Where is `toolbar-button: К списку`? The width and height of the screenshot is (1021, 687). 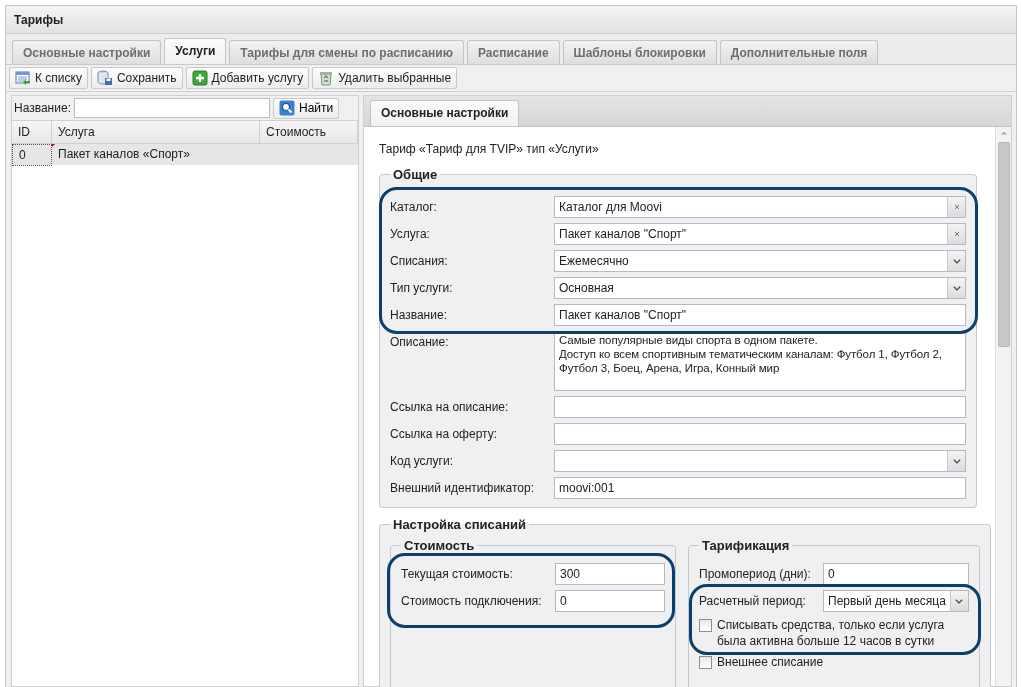
toolbar-button: К списку is located at coordinates (48, 78).